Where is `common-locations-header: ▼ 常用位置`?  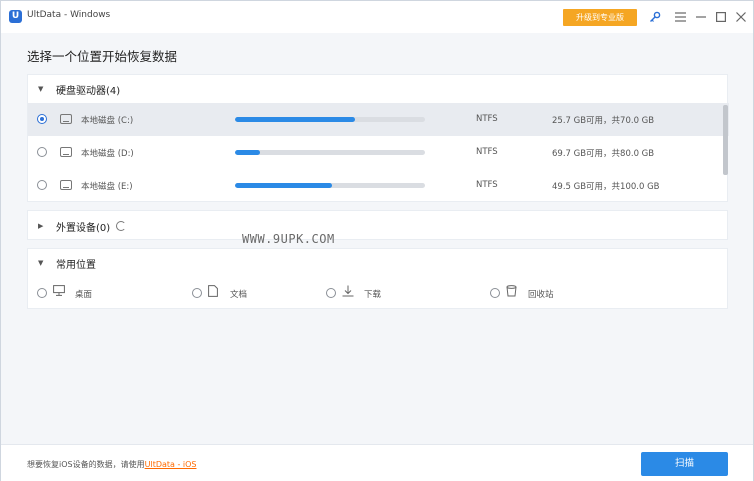 common-locations-header: ▼ 常用位置 is located at coordinates (377, 263).